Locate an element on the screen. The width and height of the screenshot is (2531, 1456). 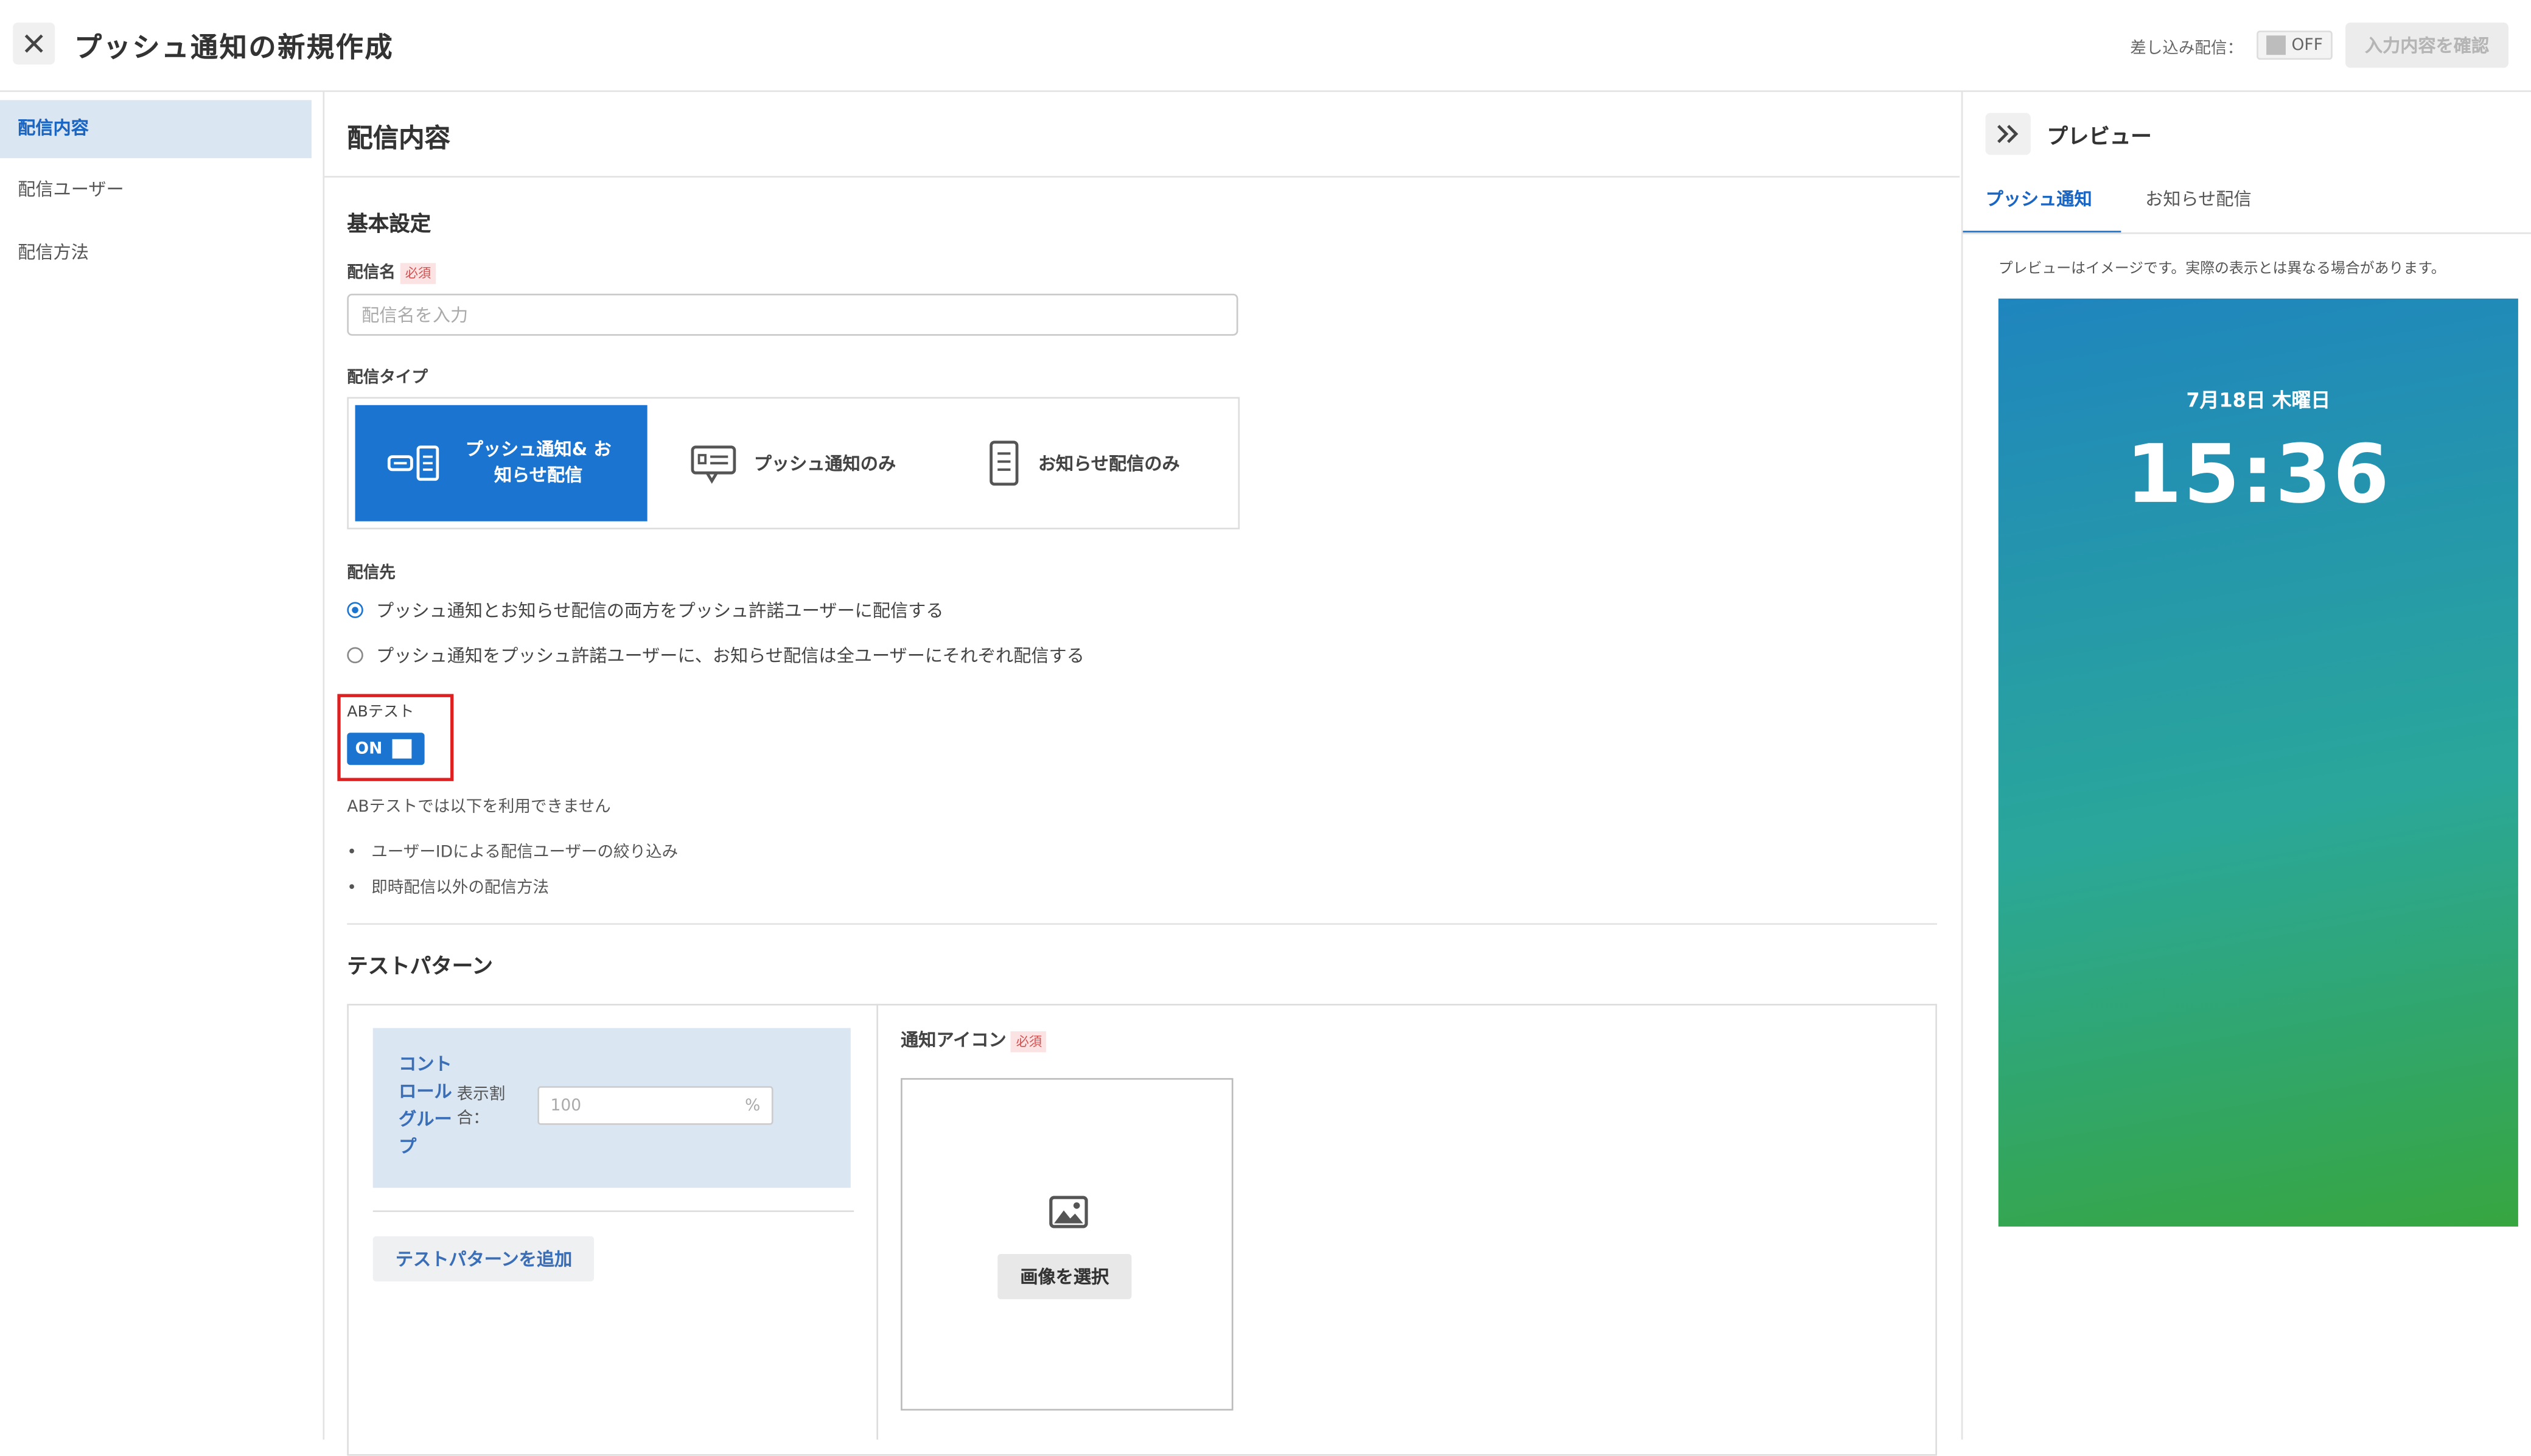
ab-bullet-text: ユーザーIDによる配信ユーザーの絞り込み is located at coordinates (525, 853).